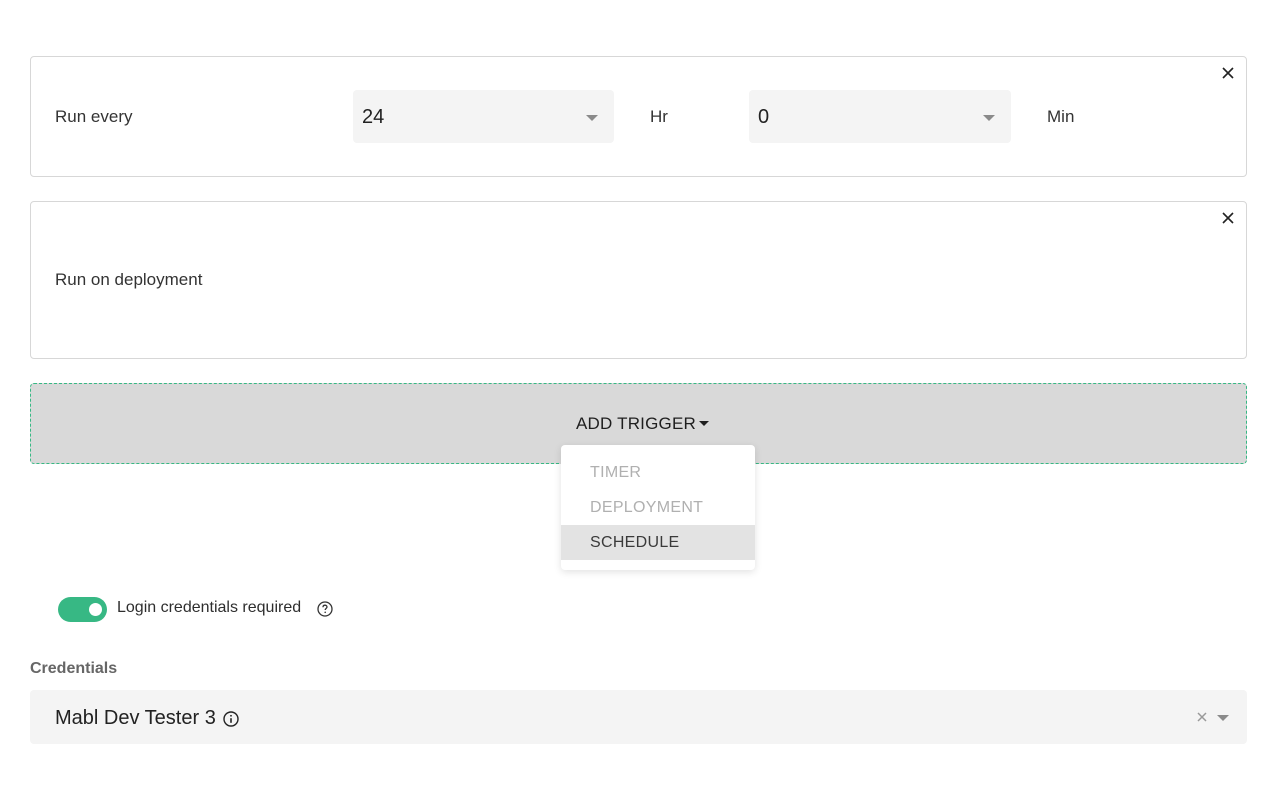 This screenshot has width=1280, height=800. I want to click on caret-down-icon, so click(703, 423).